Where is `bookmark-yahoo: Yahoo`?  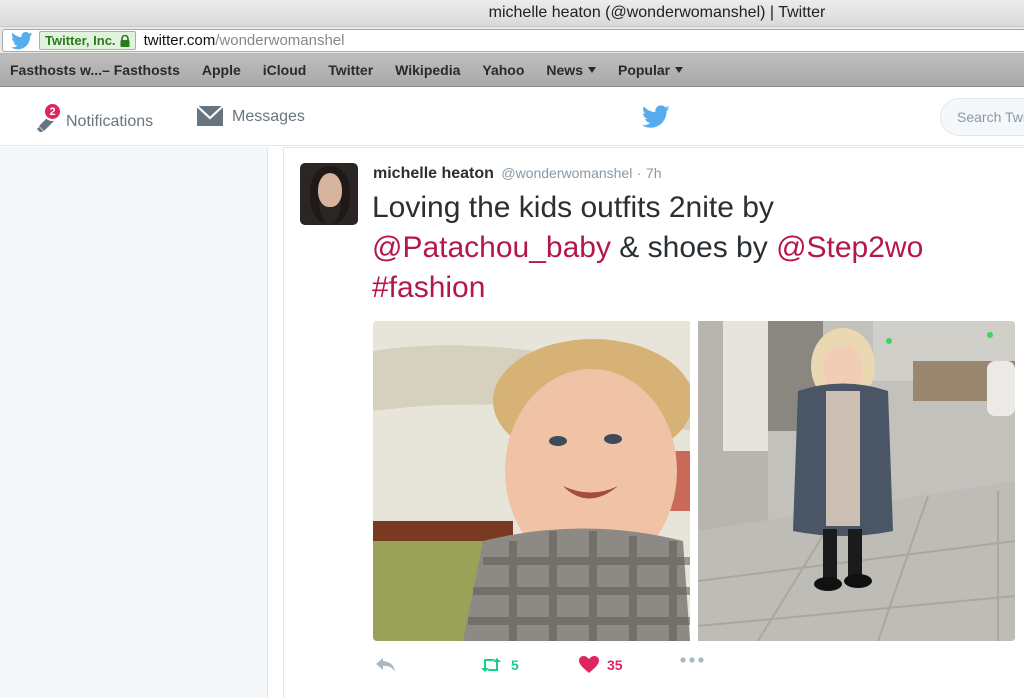 bookmark-yahoo: Yahoo is located at coordinates (503, 70).